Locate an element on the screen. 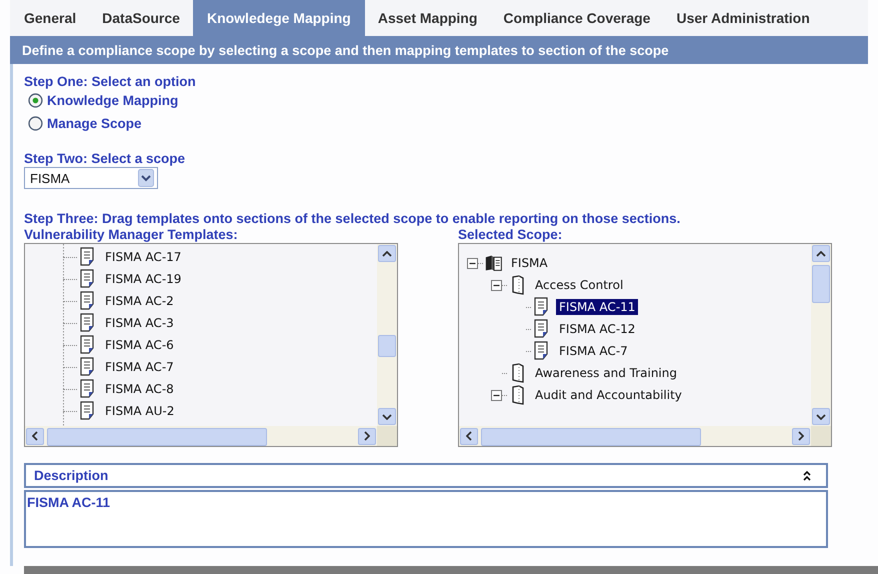  template-item: FISMA AC-7 is located at coordinates (139, 367).